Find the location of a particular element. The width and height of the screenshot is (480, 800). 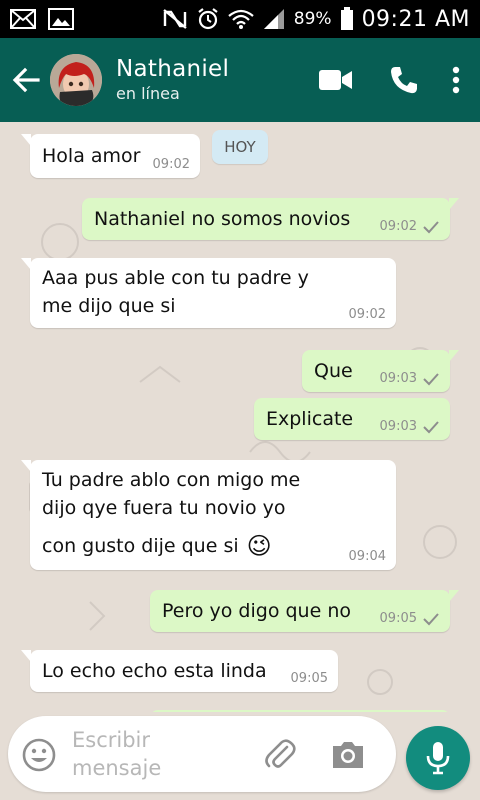

placeholder-line: mensaje is located at coordinates (117, 768).